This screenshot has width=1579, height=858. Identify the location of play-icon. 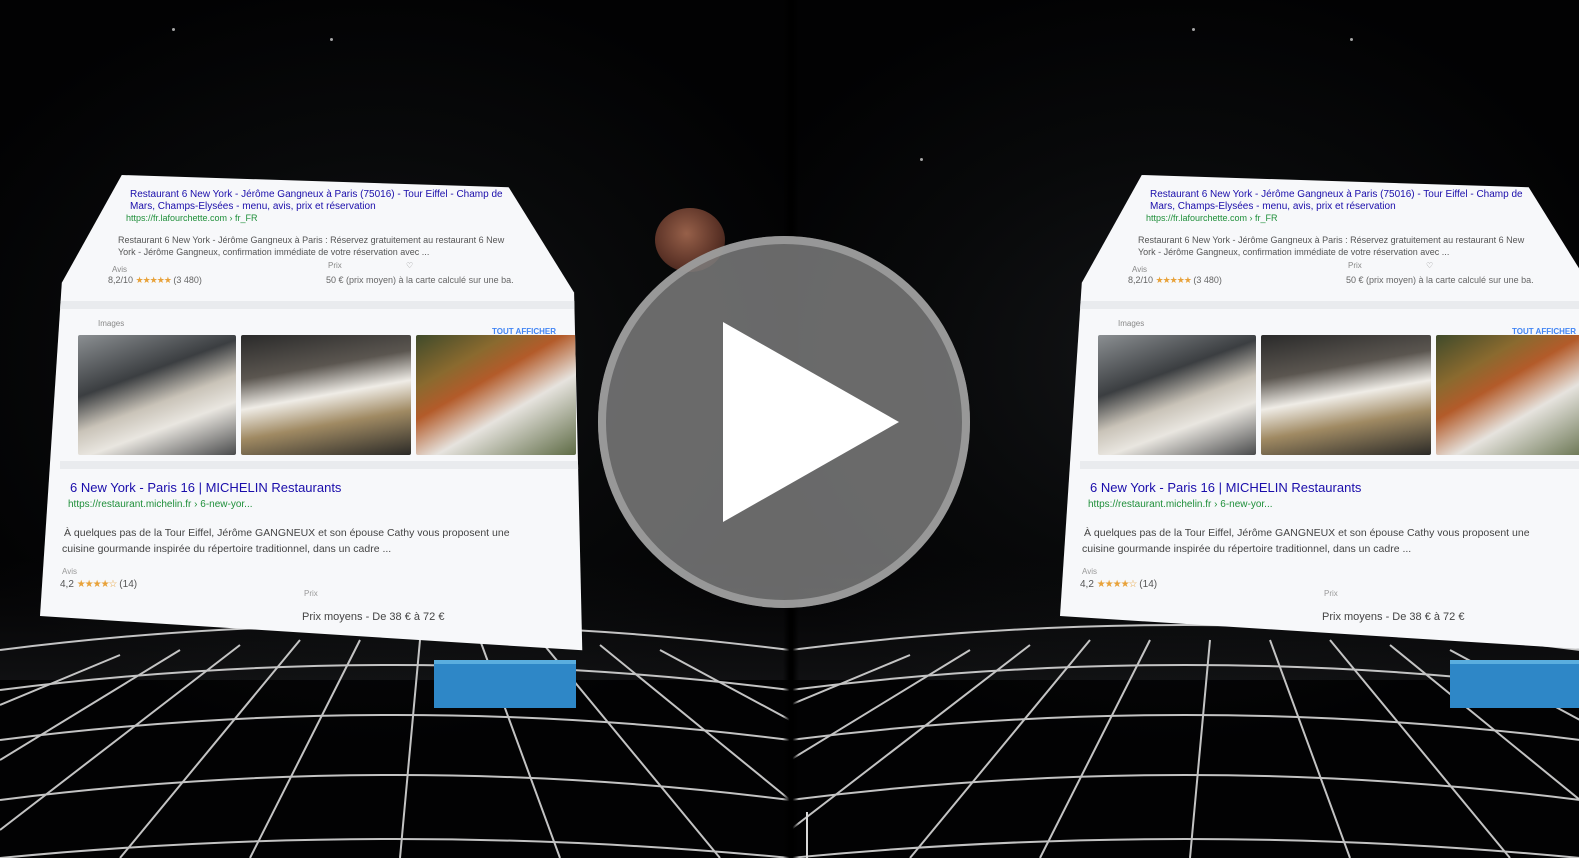
(811, 422).